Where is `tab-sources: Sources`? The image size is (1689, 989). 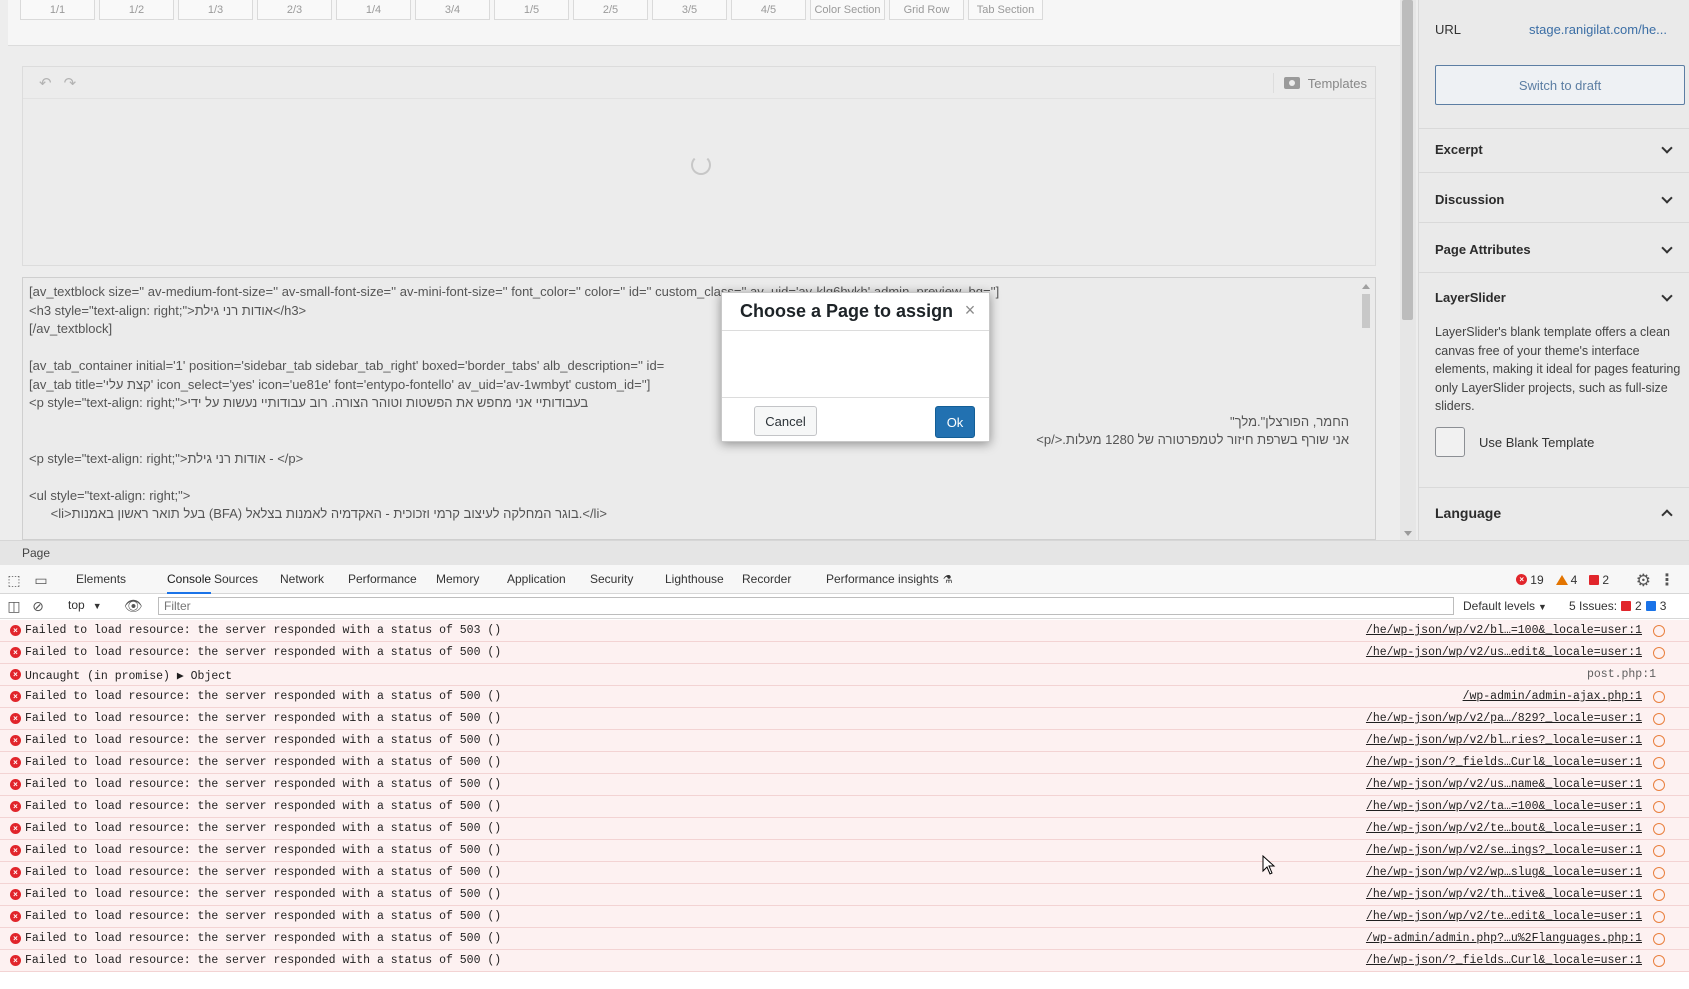
tab-sources: Sources is located at coordinates (236, 579).